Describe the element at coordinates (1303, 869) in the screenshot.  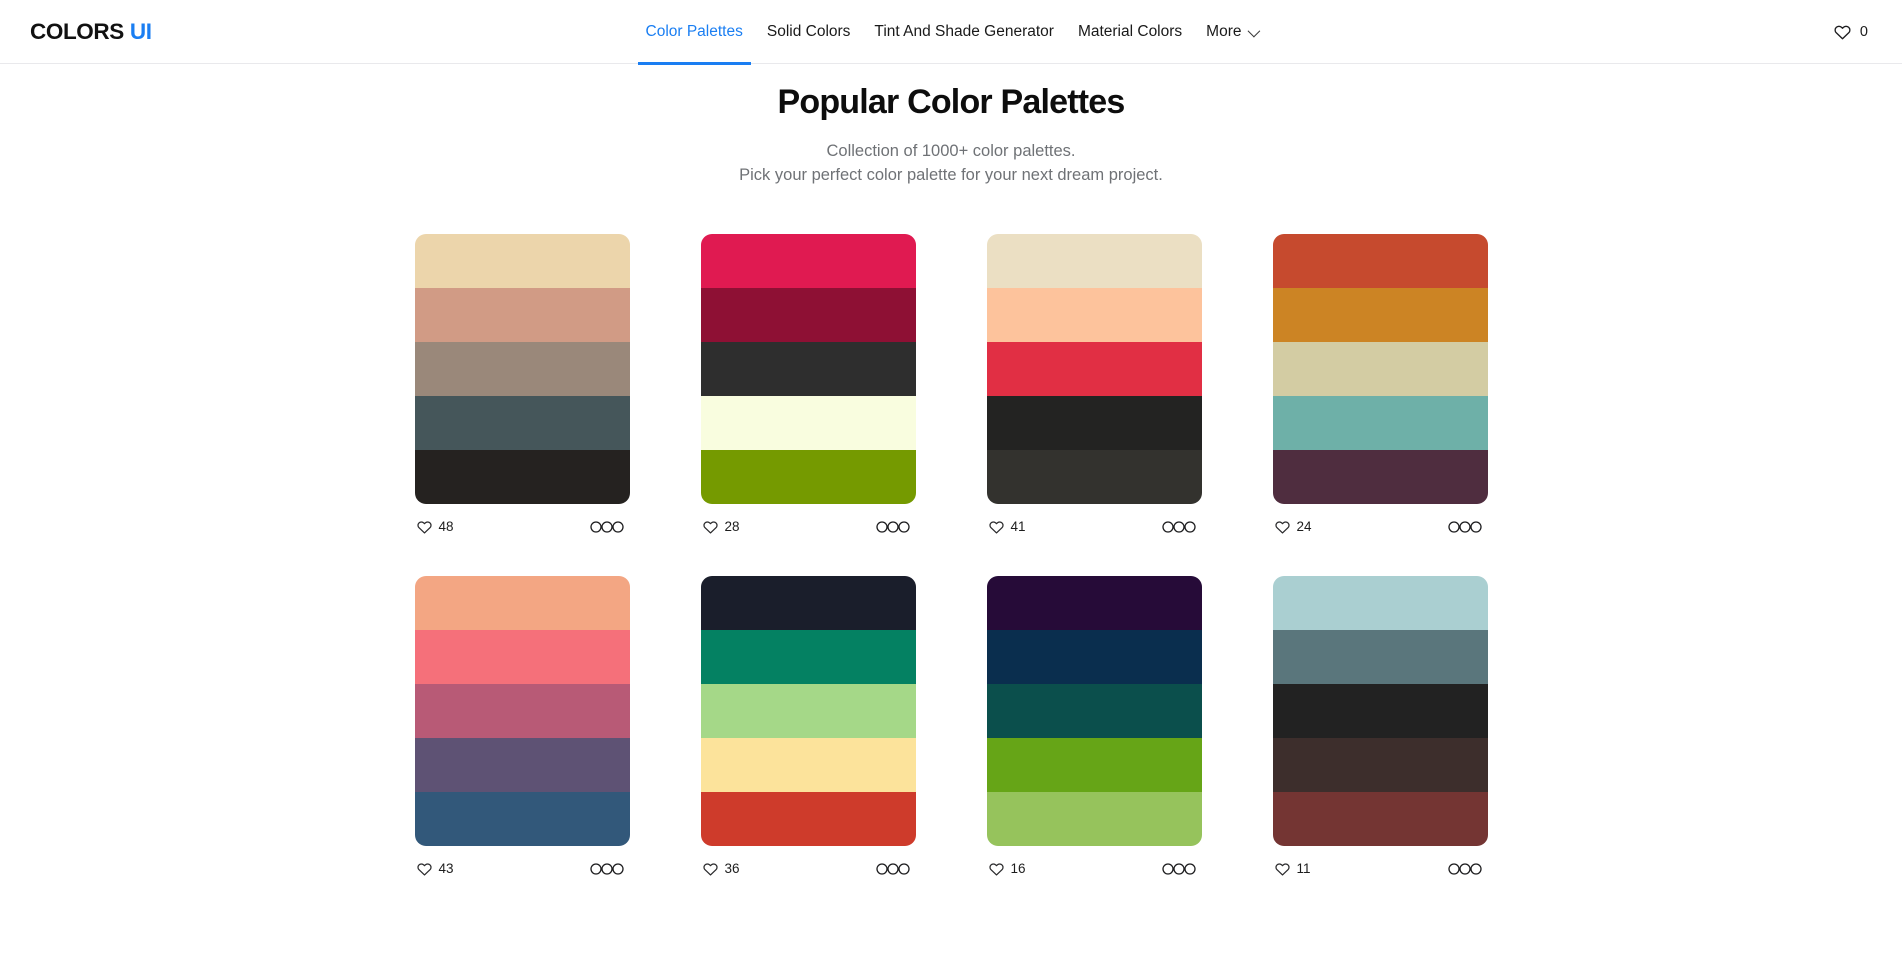
I see `palette-like-count: 11` at that location.